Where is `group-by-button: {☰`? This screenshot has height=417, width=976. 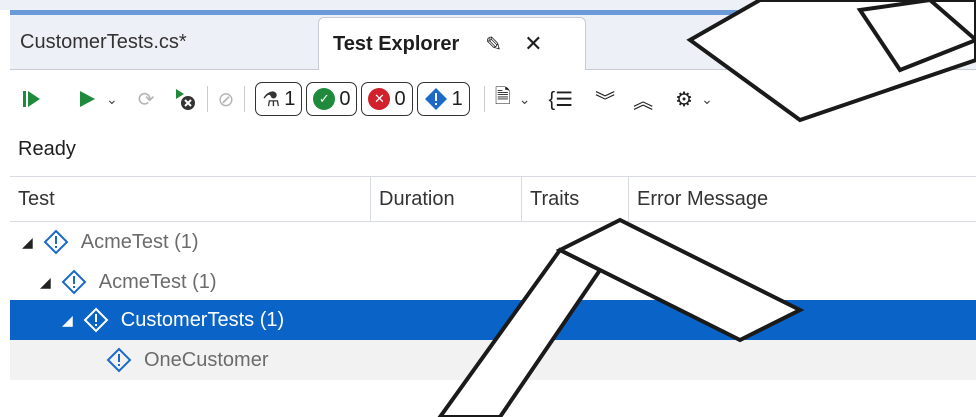
group-by-button: {☰ is located at coordinates (561, 99).